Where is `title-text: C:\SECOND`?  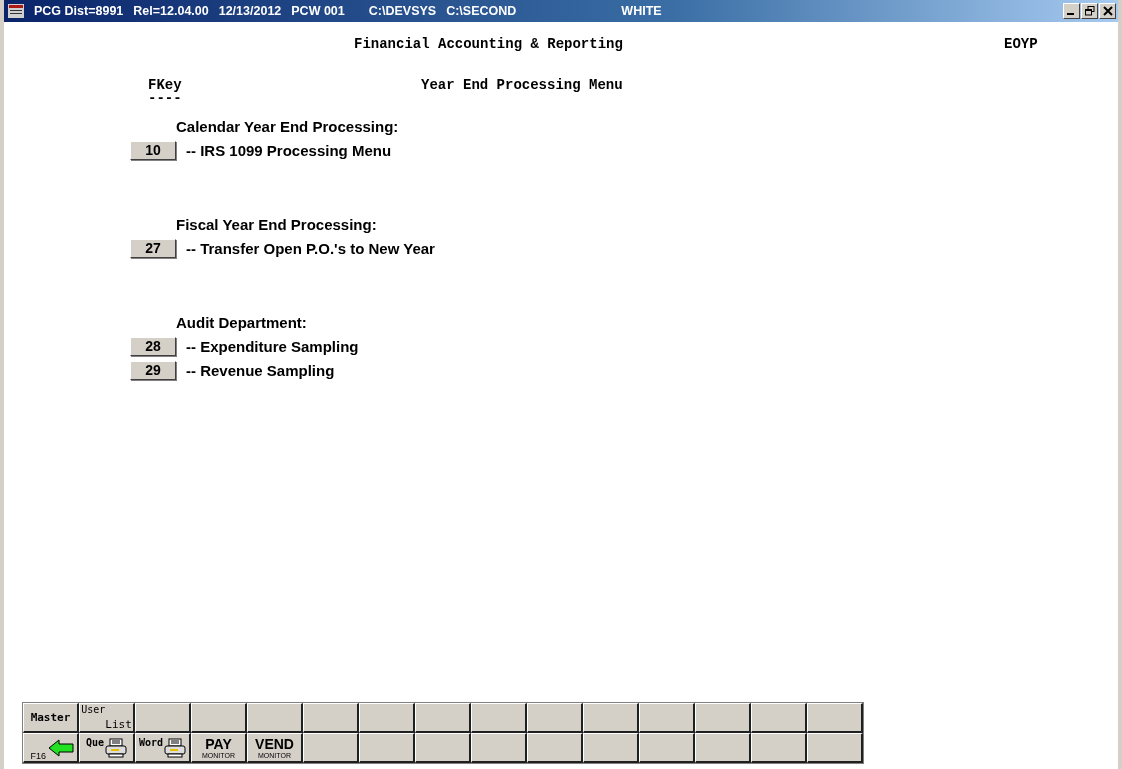
title-text: C:\SECOND is located at coordinates (481, 11).